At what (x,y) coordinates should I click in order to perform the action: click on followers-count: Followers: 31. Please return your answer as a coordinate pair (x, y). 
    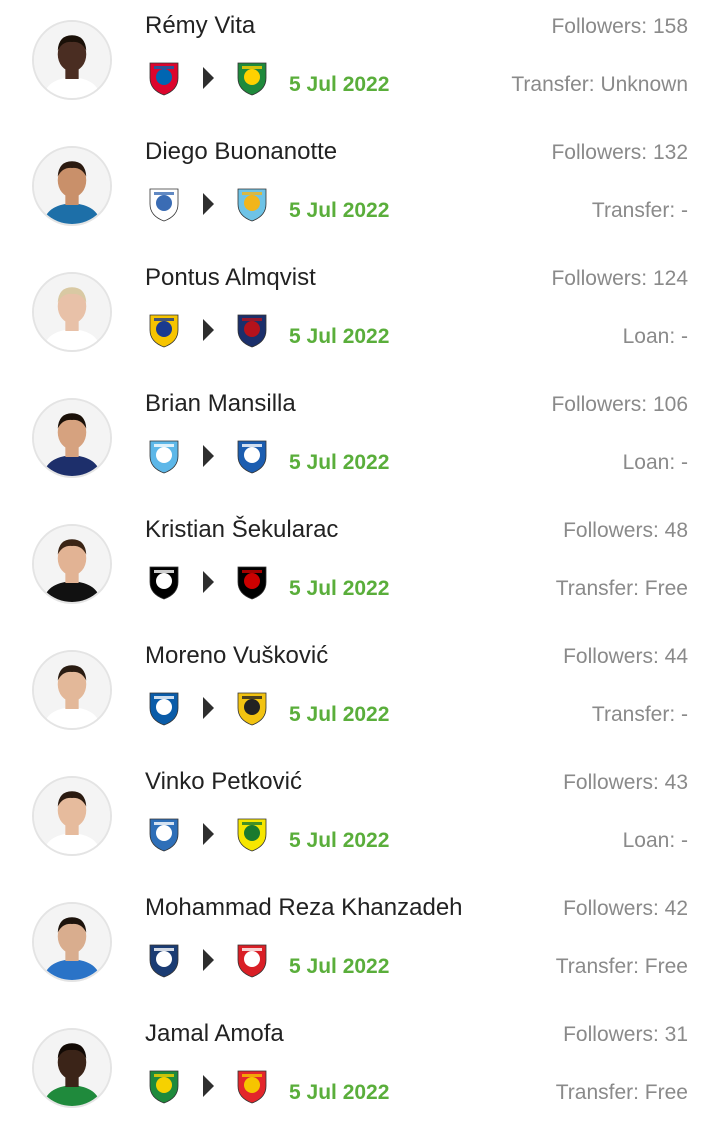
    Looking at the image, I should click on (625, 1034).